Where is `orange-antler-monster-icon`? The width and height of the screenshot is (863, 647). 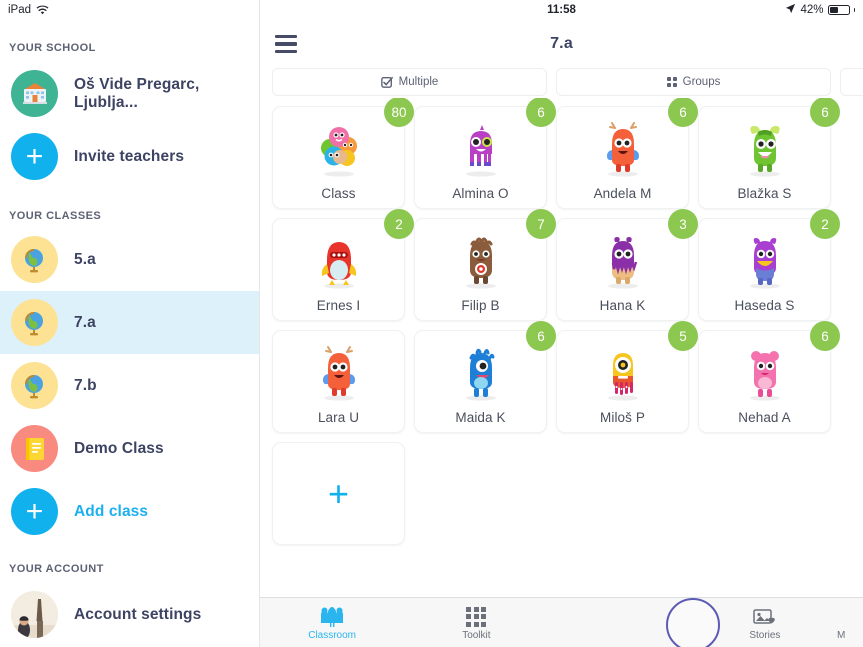 orange-antler-monster-icon is located at coordinates (622, 147).